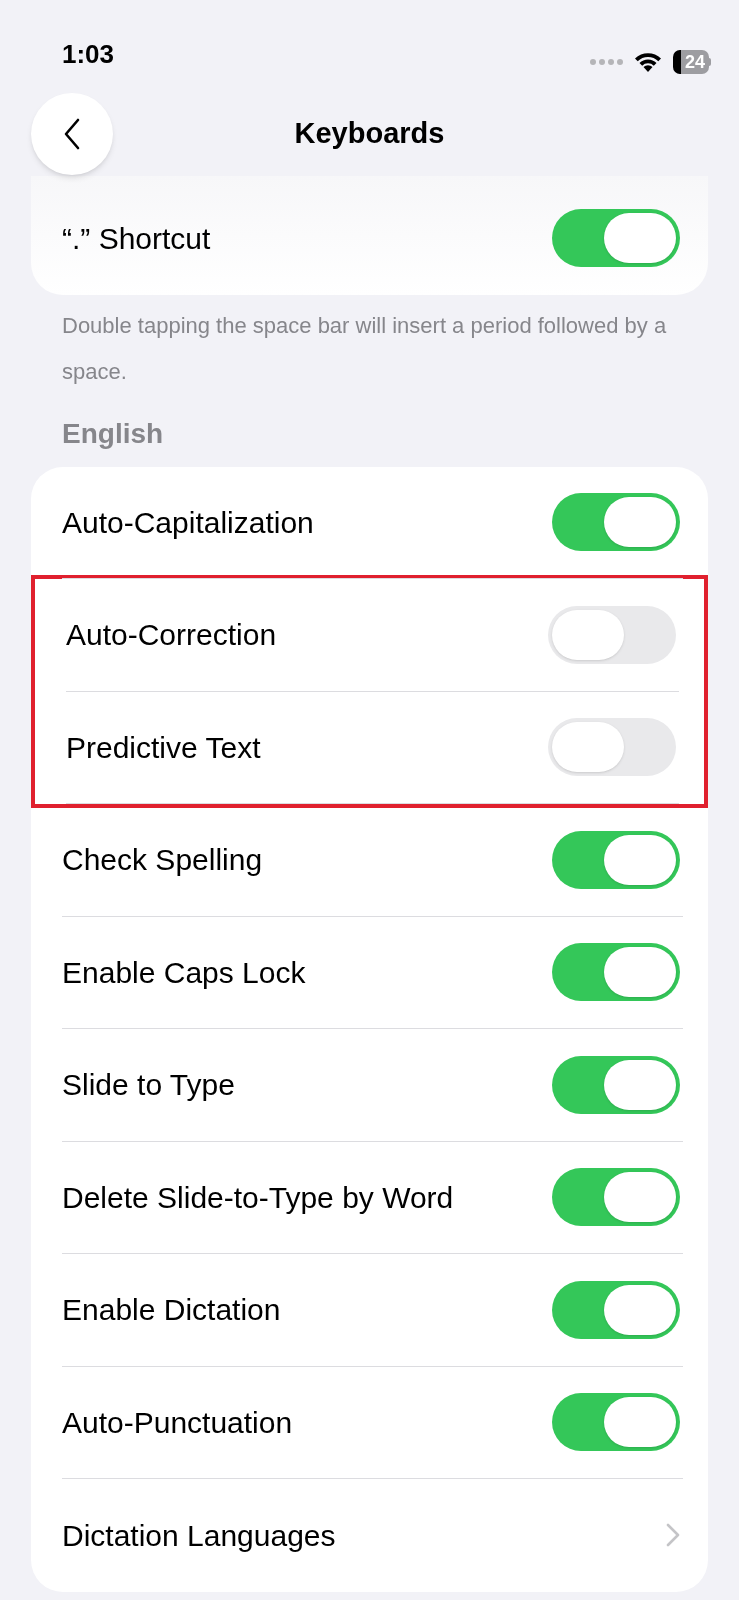 This screenshot has width=739, height=1600. What do you see at coordinates (199, 1535) in the screenshot?
I see `setting-label: Dictation Languages` at bounding box center [199, 1535].